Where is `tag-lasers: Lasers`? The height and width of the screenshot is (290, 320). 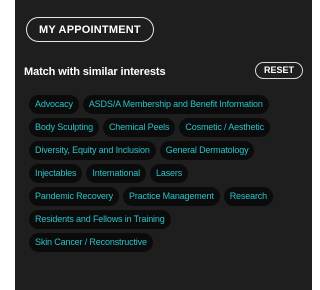
tag-lasers: Lasers is located at coordinates (169, 173).